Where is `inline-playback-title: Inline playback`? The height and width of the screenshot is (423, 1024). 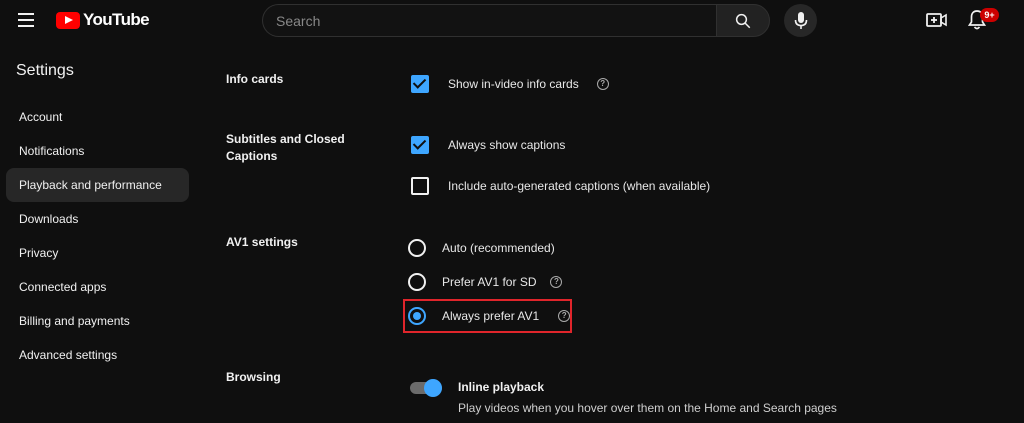
inline-playback-title: Inline playback is located at coordinates (501, 387).